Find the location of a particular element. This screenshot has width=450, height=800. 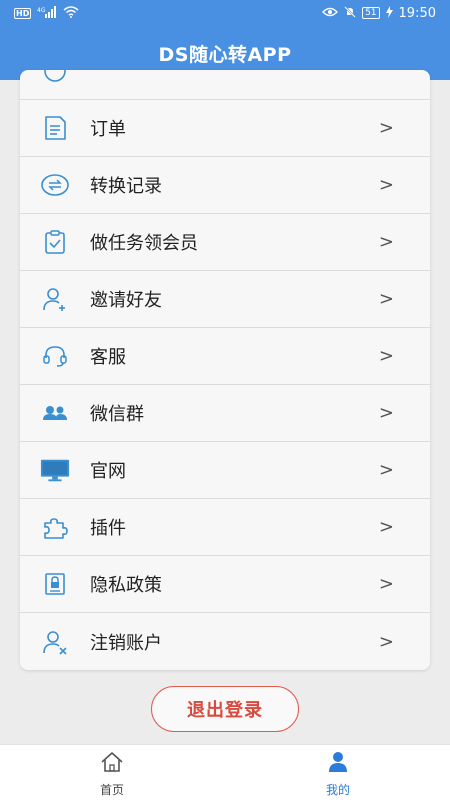

menu-item-convert-record: 转换记录 > is located at coordinates (225, 185).